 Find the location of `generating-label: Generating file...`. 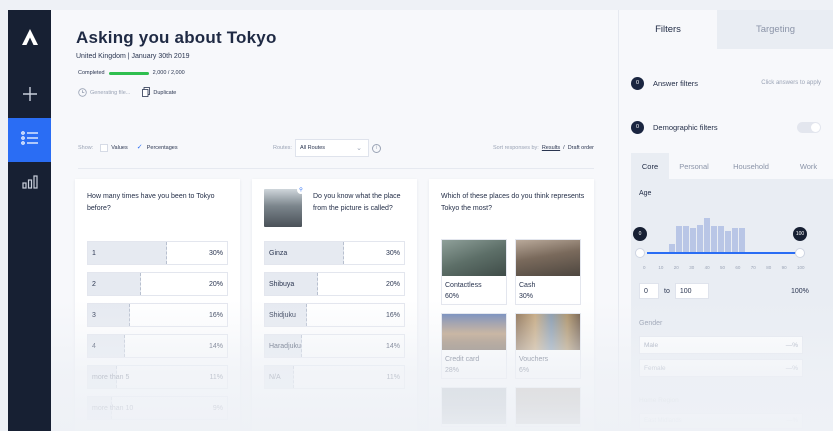

generating-label: Generating file... is located at coordinates (110, 93).